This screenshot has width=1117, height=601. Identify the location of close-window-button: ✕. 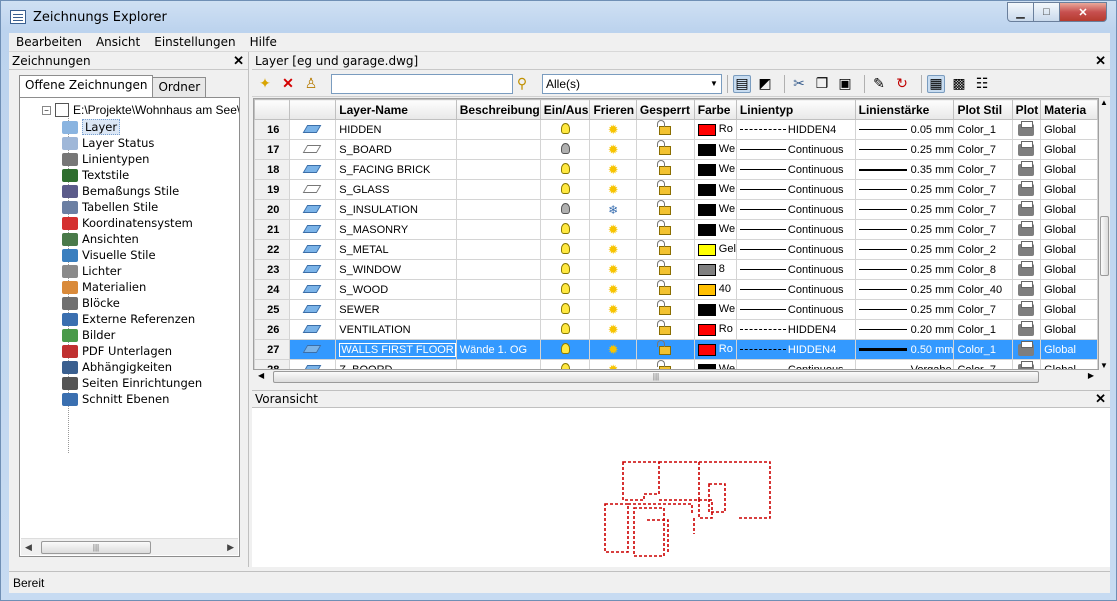
(1083, 12).